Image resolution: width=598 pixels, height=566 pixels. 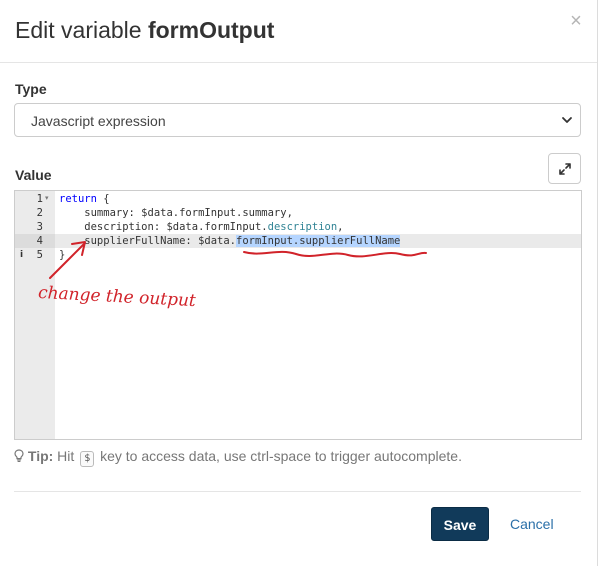 I want to click on save-button: Save, so click(x=460, y=524).